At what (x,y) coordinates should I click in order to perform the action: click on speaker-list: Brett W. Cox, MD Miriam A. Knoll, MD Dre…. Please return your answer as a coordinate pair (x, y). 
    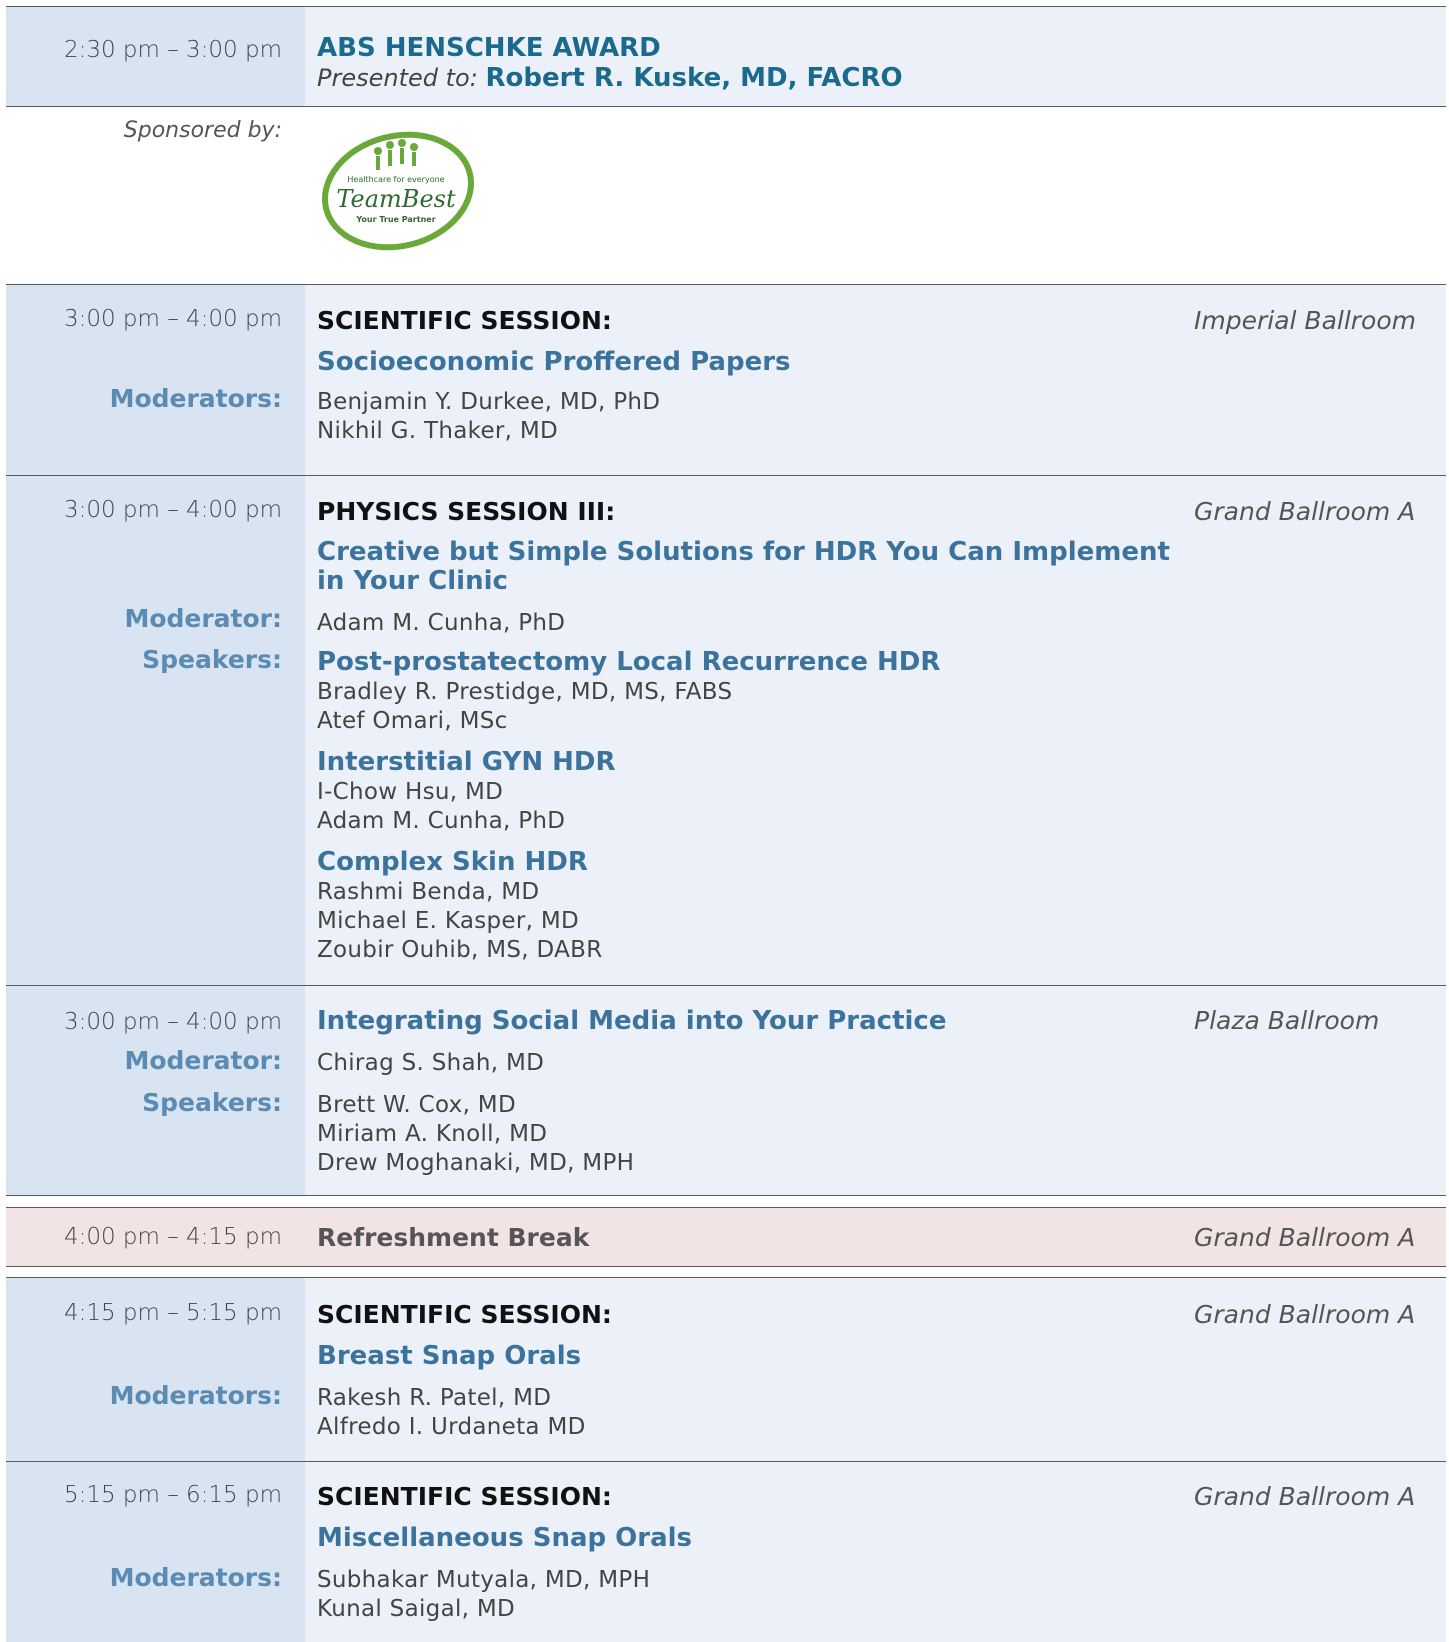
    Looking at the image, I should click on (475, 1134).